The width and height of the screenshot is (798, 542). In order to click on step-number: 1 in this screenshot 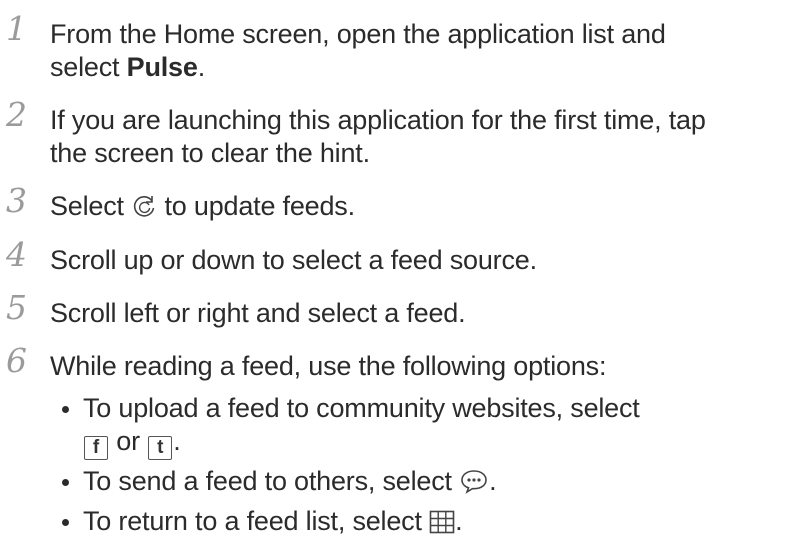, I will do `click(16, 28)`.